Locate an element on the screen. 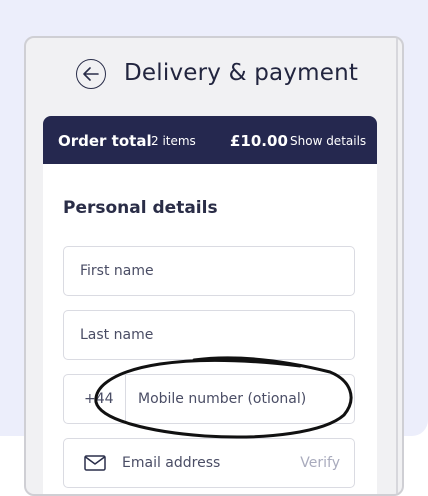 This screenshot has height=496, width=428. arrow-left-icon is located at coordinates (91, 74).